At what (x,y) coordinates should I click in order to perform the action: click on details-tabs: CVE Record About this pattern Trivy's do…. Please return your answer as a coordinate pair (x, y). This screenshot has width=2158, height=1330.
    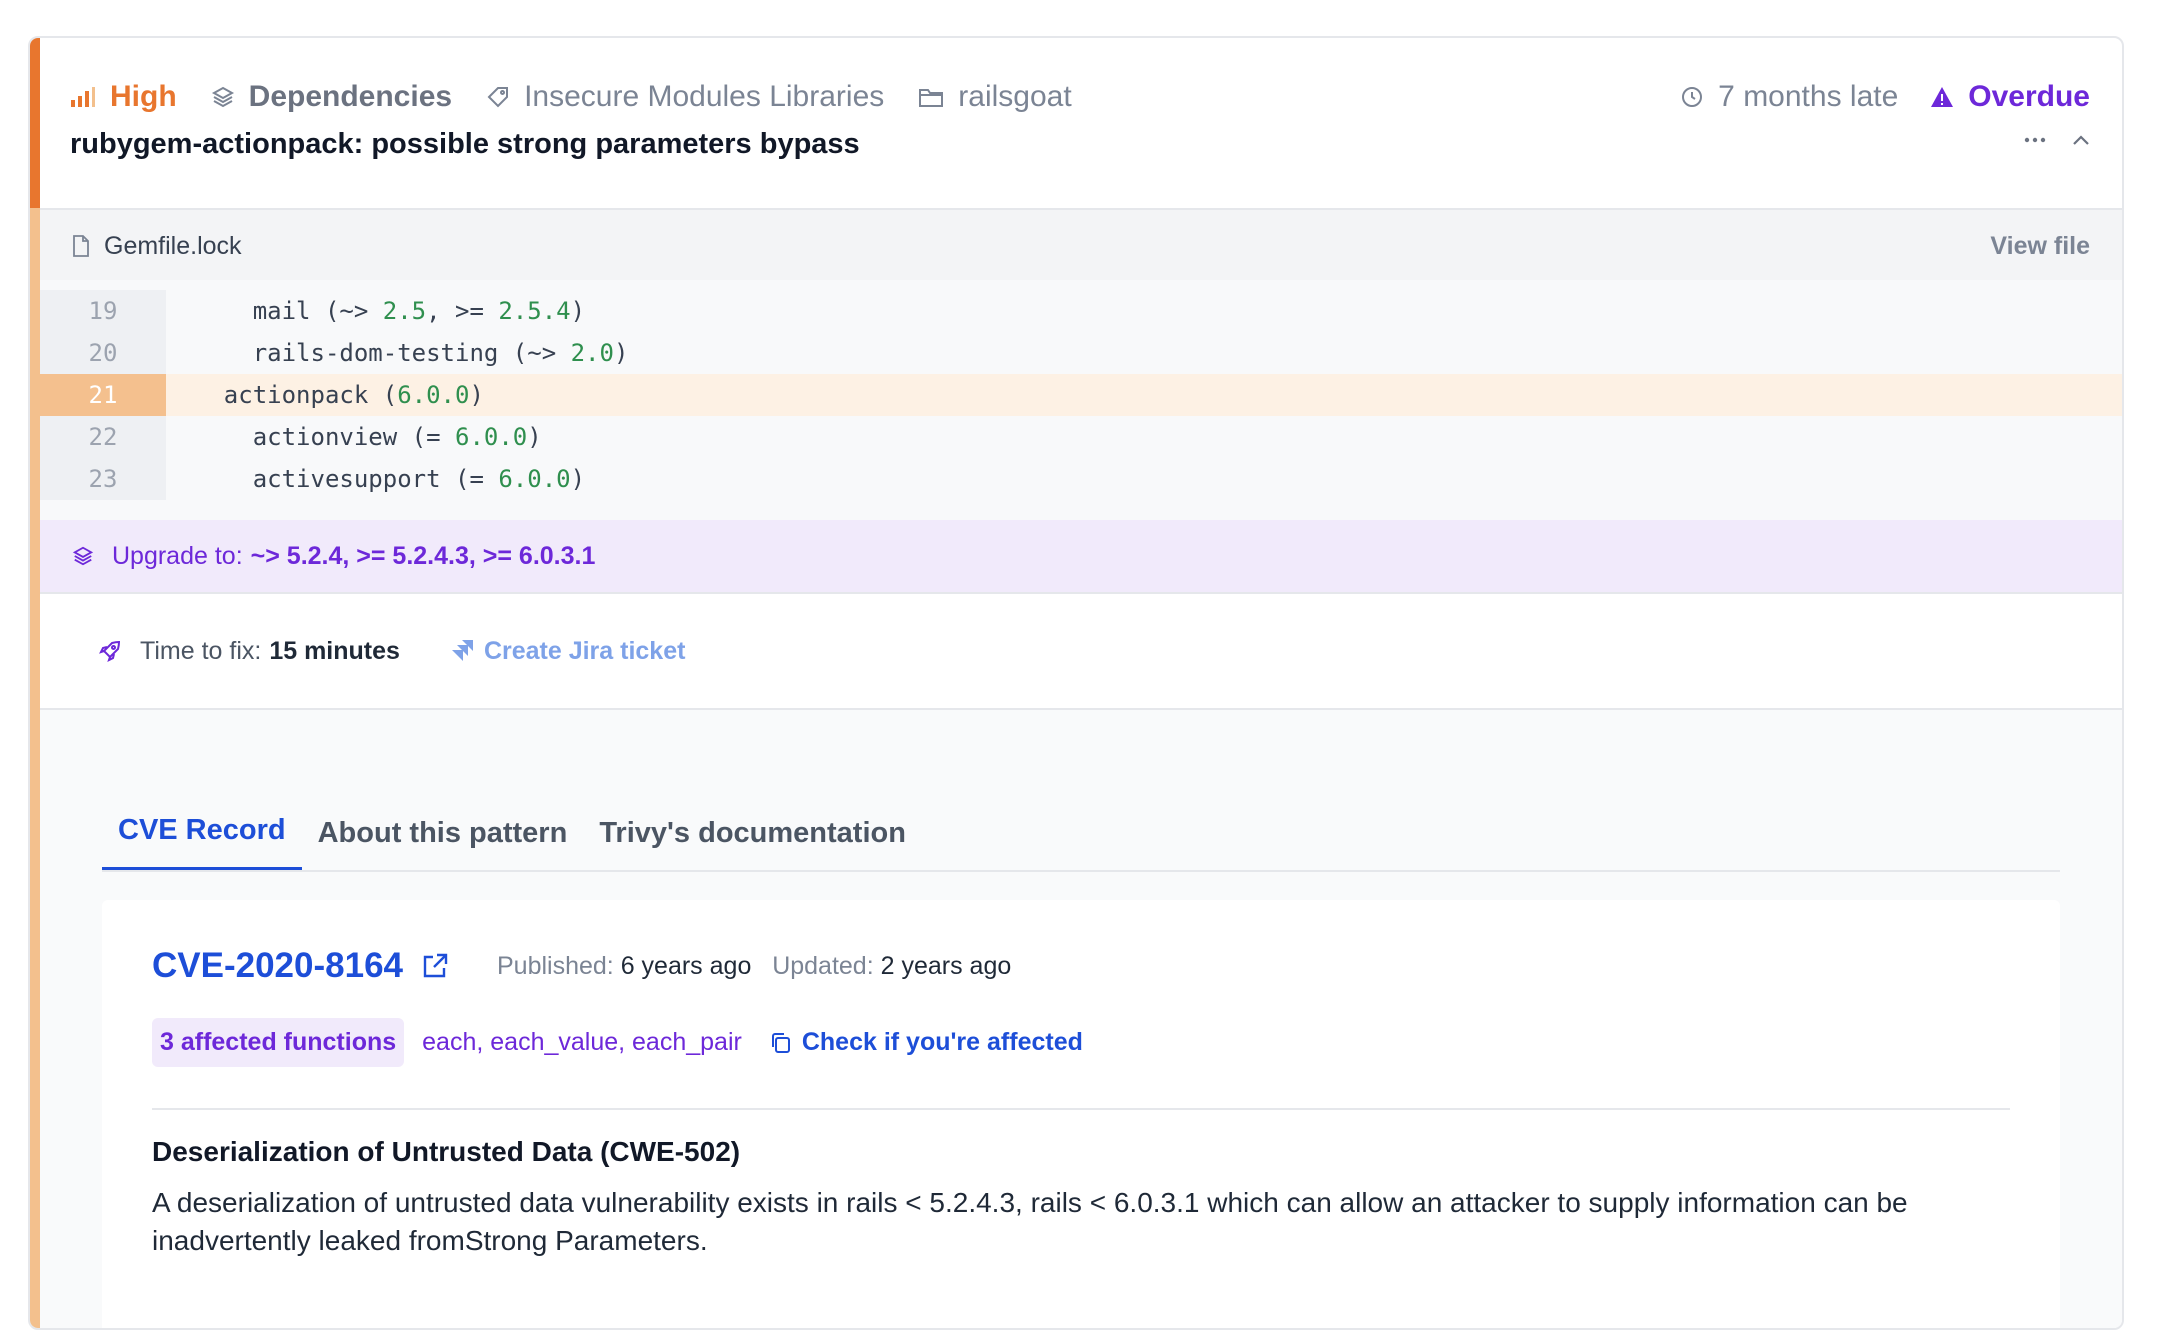
    Looking at the image, I should click on (1081, 831).